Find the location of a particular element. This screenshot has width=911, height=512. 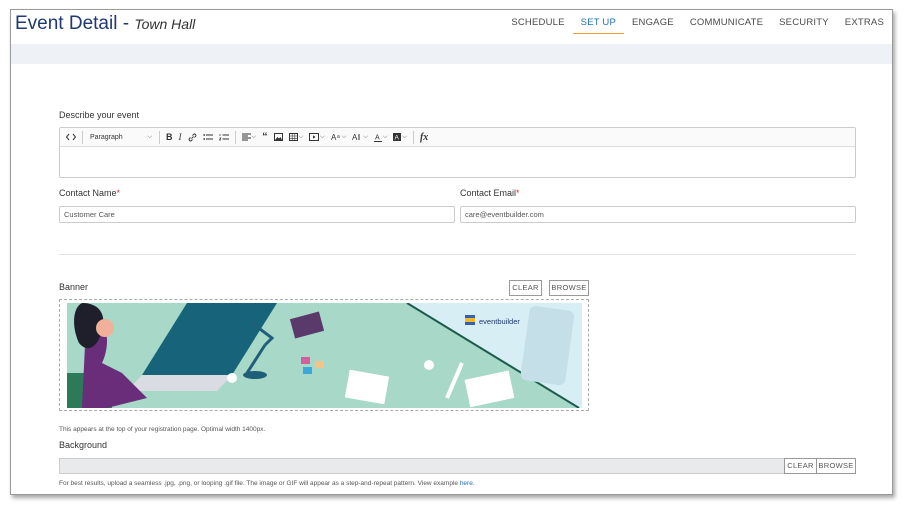

font-color-icon: A ⌵ is located at coordinates (380, 137).